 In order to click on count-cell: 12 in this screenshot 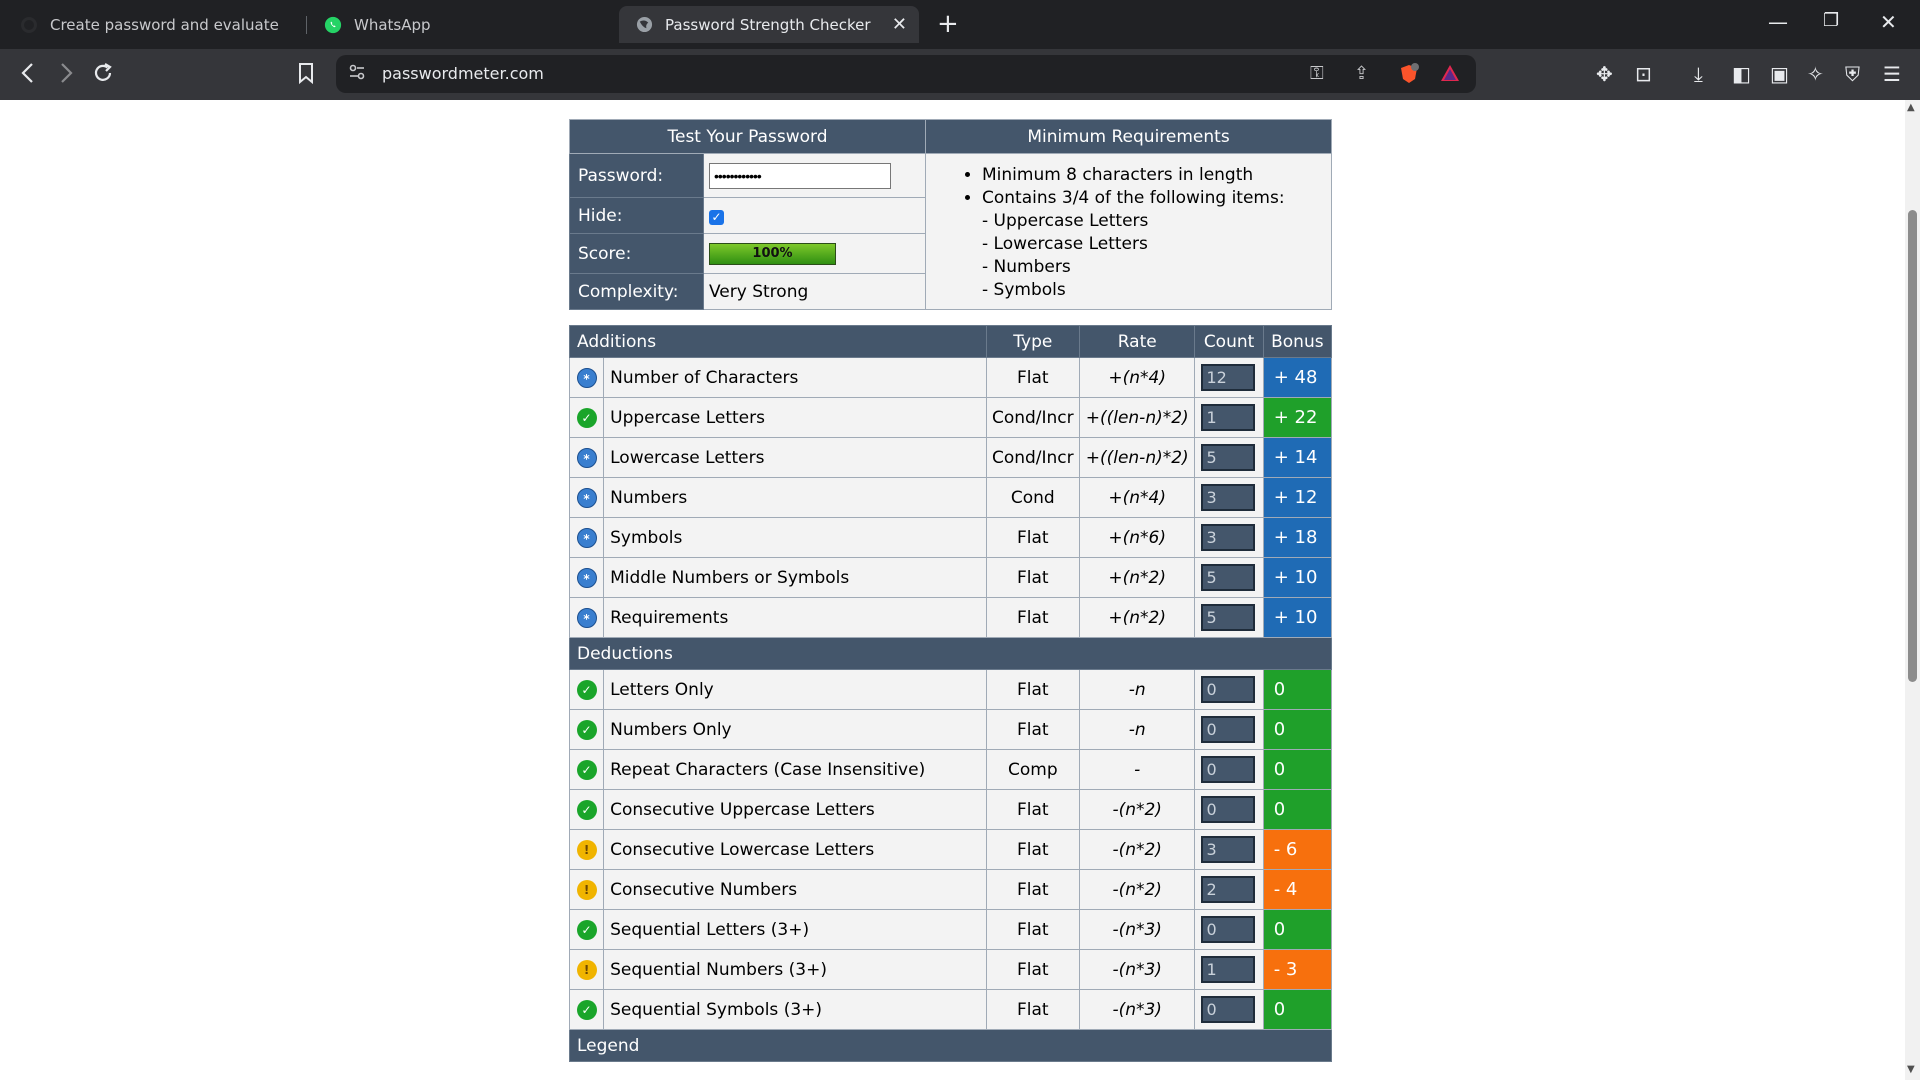, I will do `click(1229, 377)`.